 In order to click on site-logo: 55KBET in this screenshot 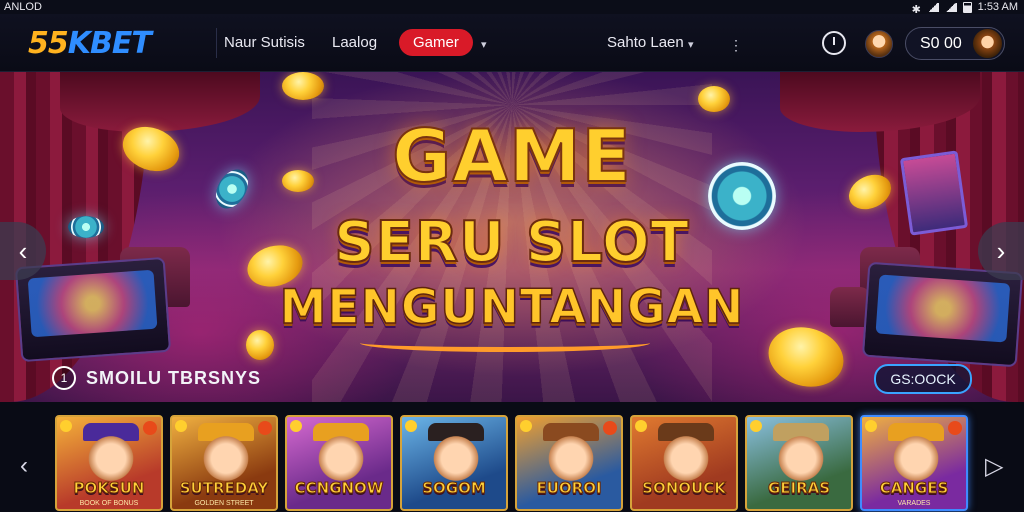, I will do `click(90, 43)`.